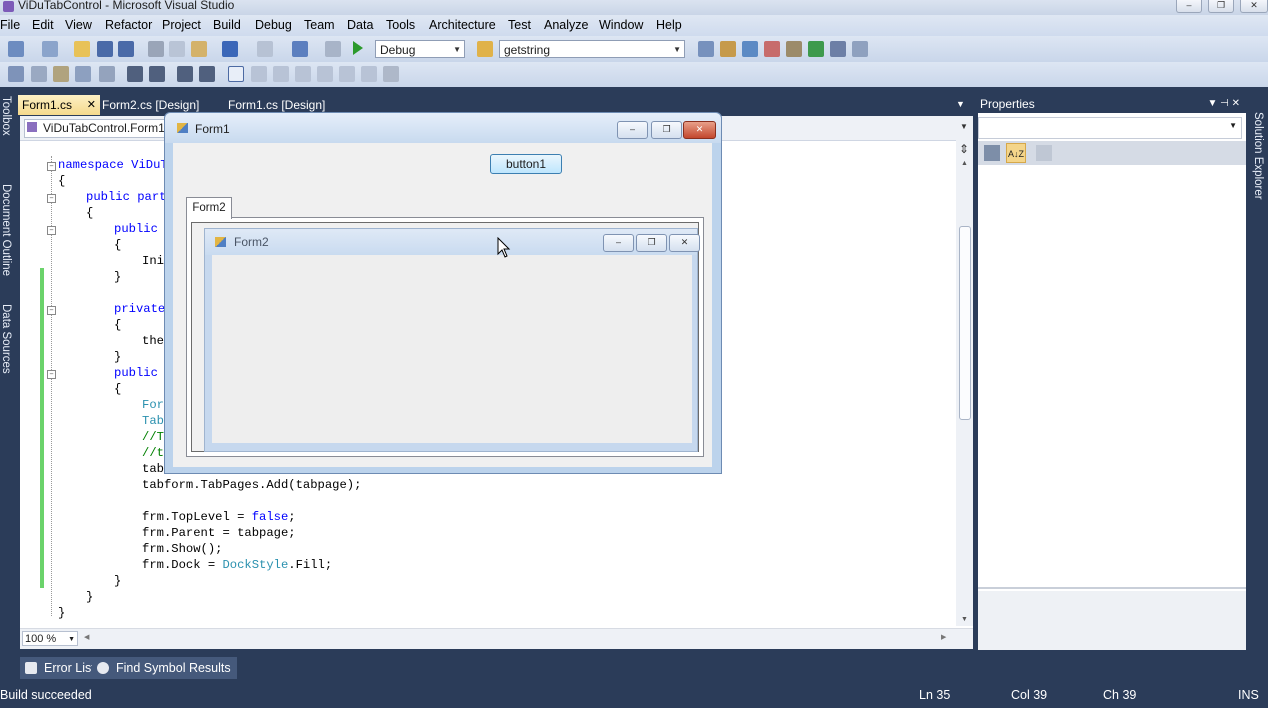  What do you see at coordinates (485, 49) in the screenshot?
I see `find-in-files-icon` at bounding box center [485, 49].